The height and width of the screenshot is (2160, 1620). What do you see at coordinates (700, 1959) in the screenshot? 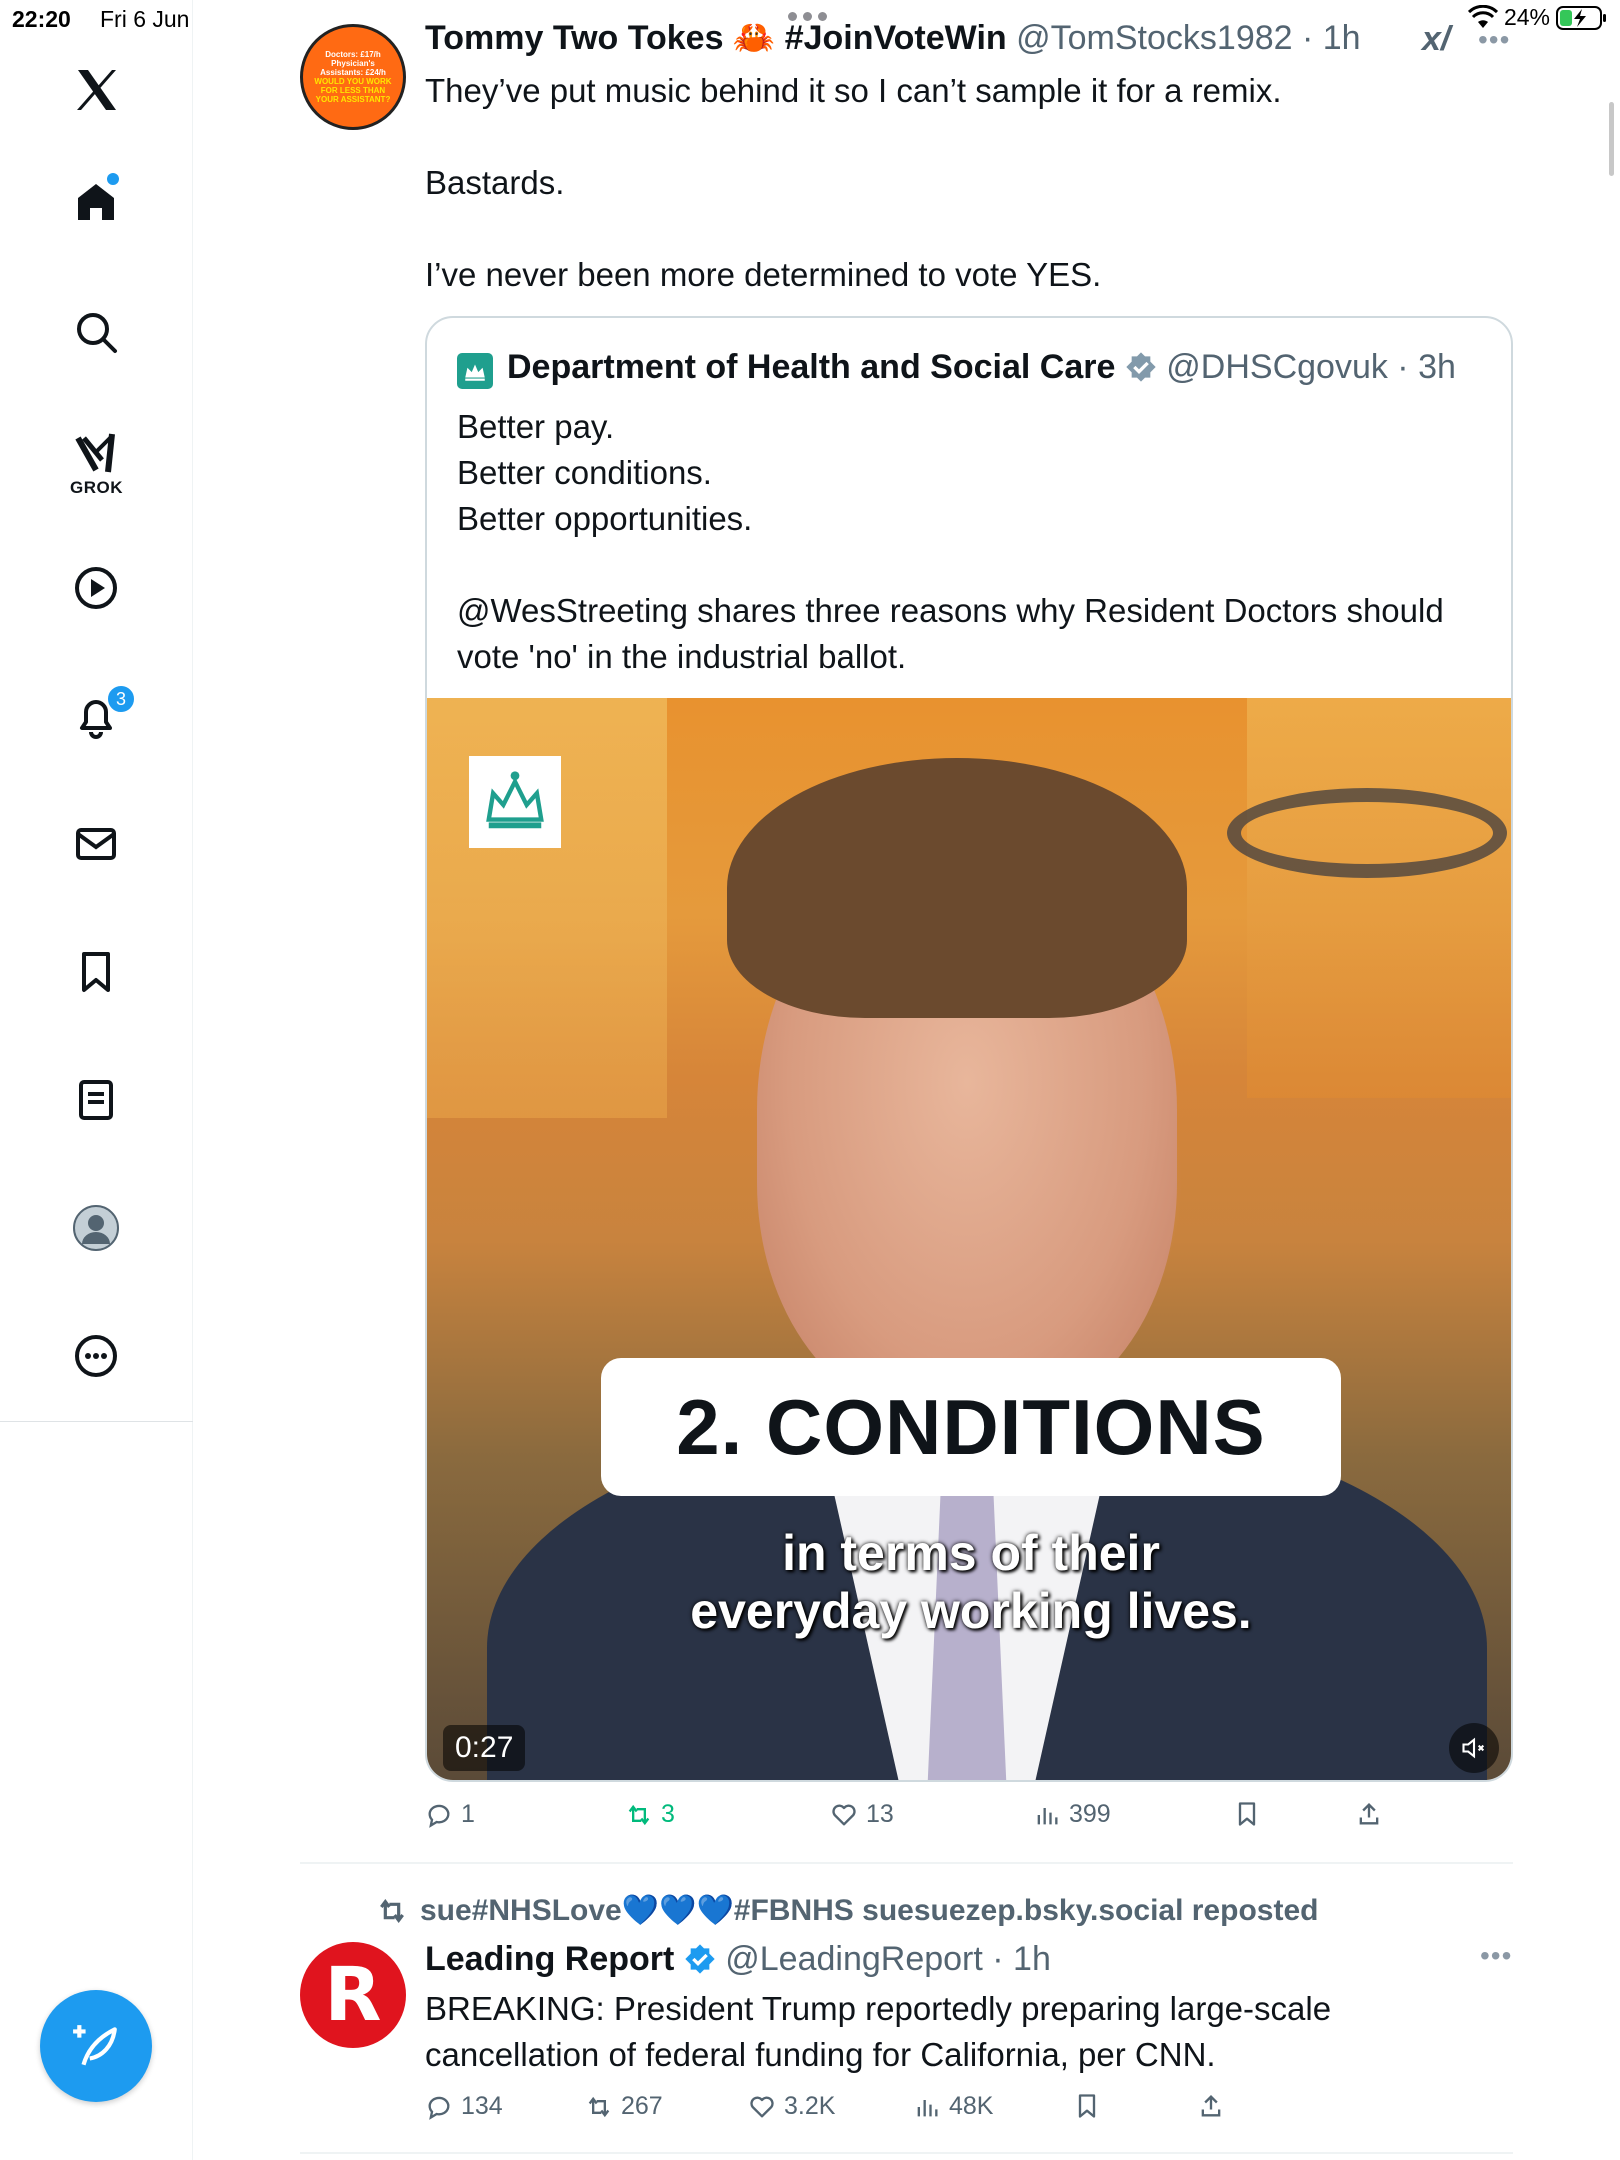
I see `verified-blue-icon` at bounding box center [700, 1959].